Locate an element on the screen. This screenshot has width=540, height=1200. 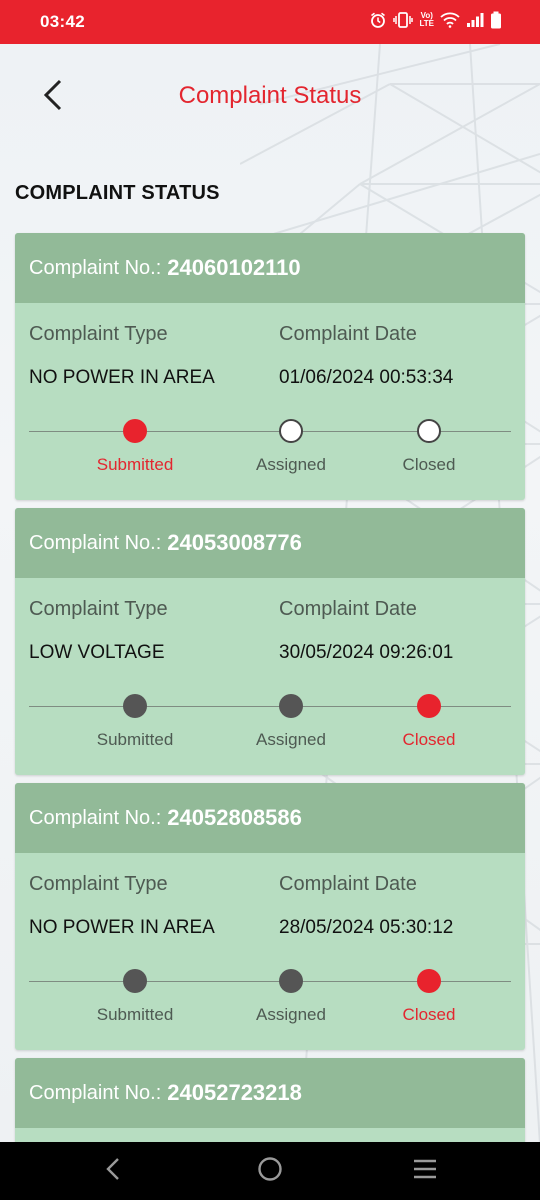
complaint-card-header: Complaint No.: 24053008776 is located at coordinates (270, 543).